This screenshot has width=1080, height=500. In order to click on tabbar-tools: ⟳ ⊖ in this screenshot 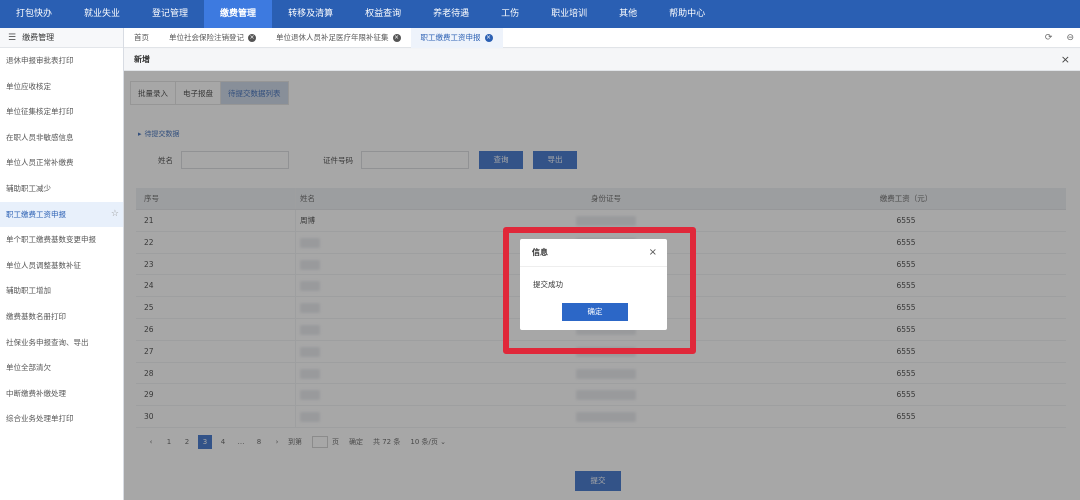, I will do `click(1059, 38)`.